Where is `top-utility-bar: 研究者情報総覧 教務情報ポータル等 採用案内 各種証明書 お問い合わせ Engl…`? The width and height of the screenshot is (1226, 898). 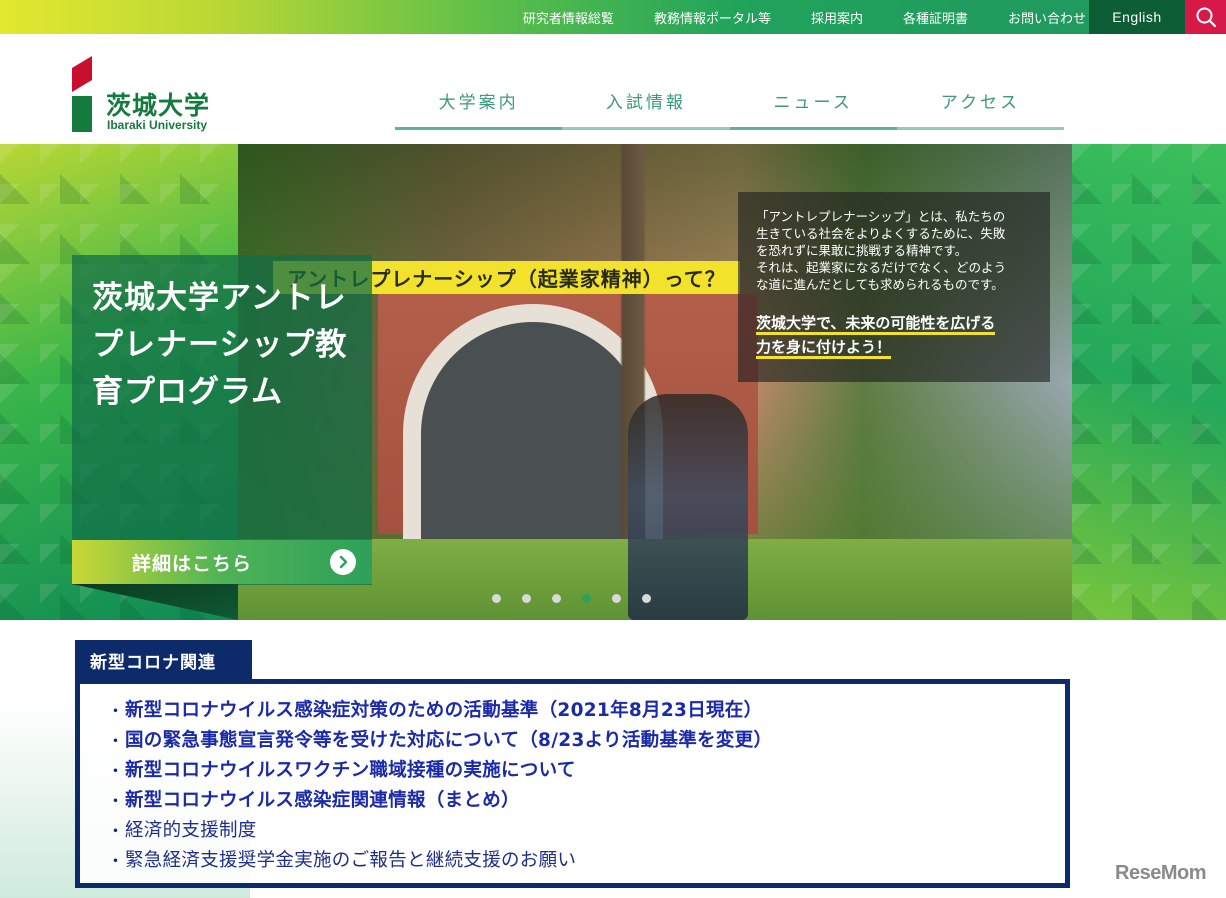 top-utility-bar: 研究者情報総覧 教務情報ポータル等 採用案内 各種証明書 お問い合わせ Engl… is located at coordinates (613, 17).